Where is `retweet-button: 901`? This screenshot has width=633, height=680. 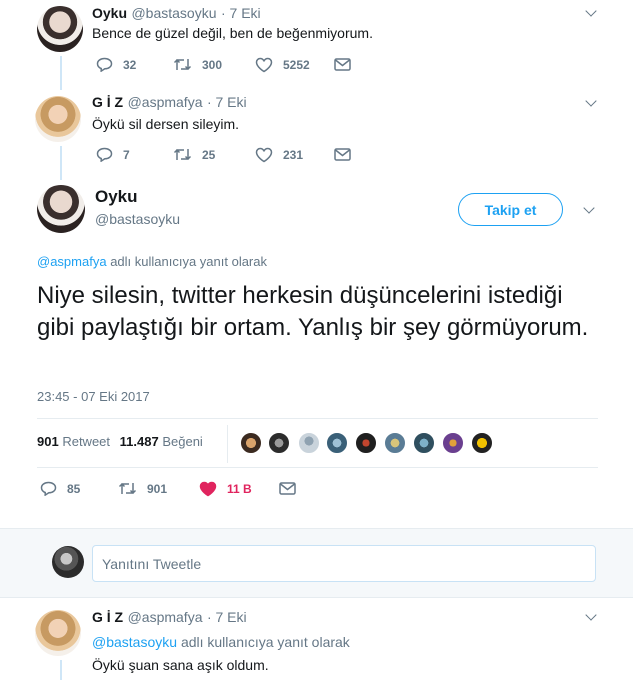 retweet-button: 901 is located at coordinates (142, 488).